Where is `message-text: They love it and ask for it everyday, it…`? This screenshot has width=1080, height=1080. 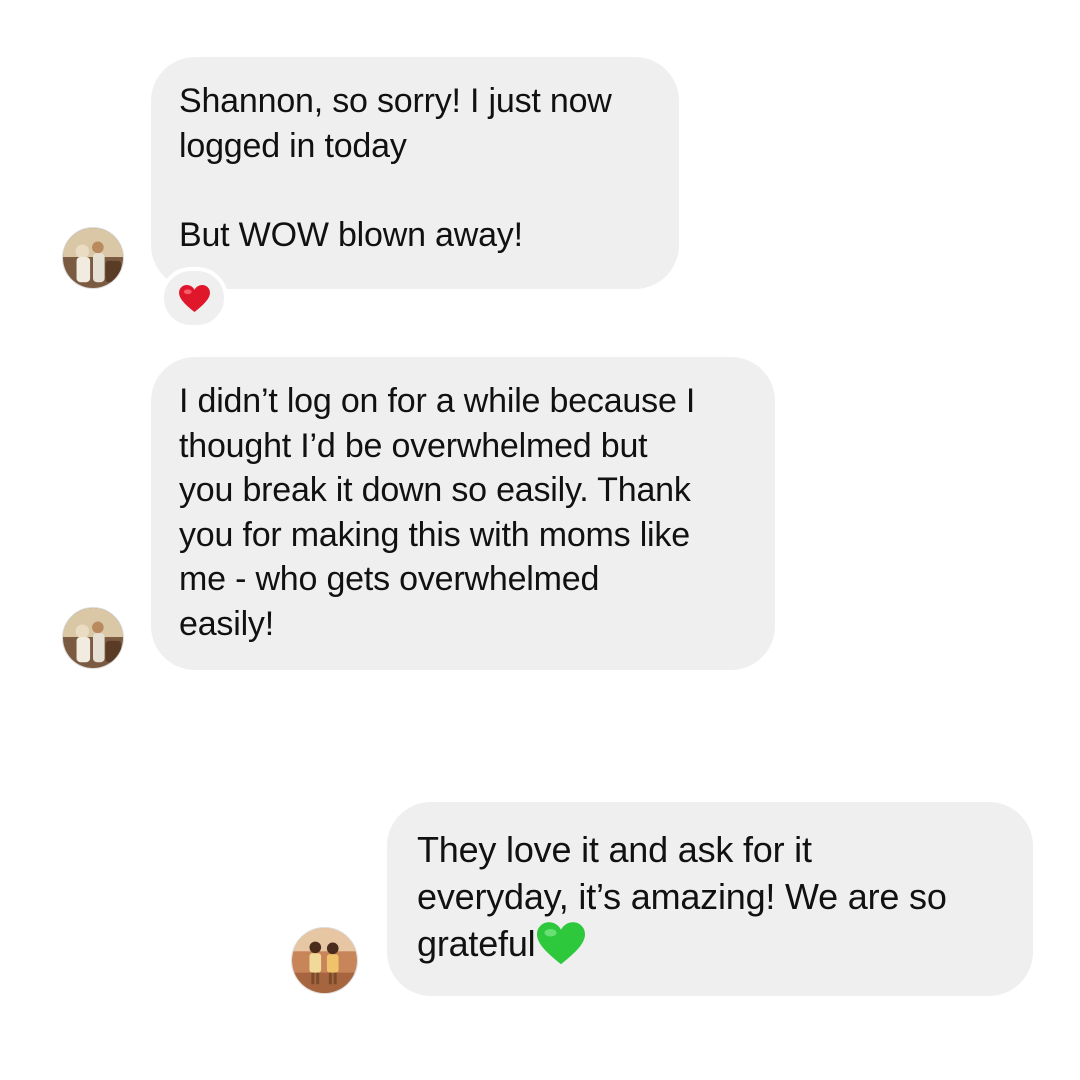
message-text: They love it and ask for it everyday, it… is located at coordinates (682, 896).